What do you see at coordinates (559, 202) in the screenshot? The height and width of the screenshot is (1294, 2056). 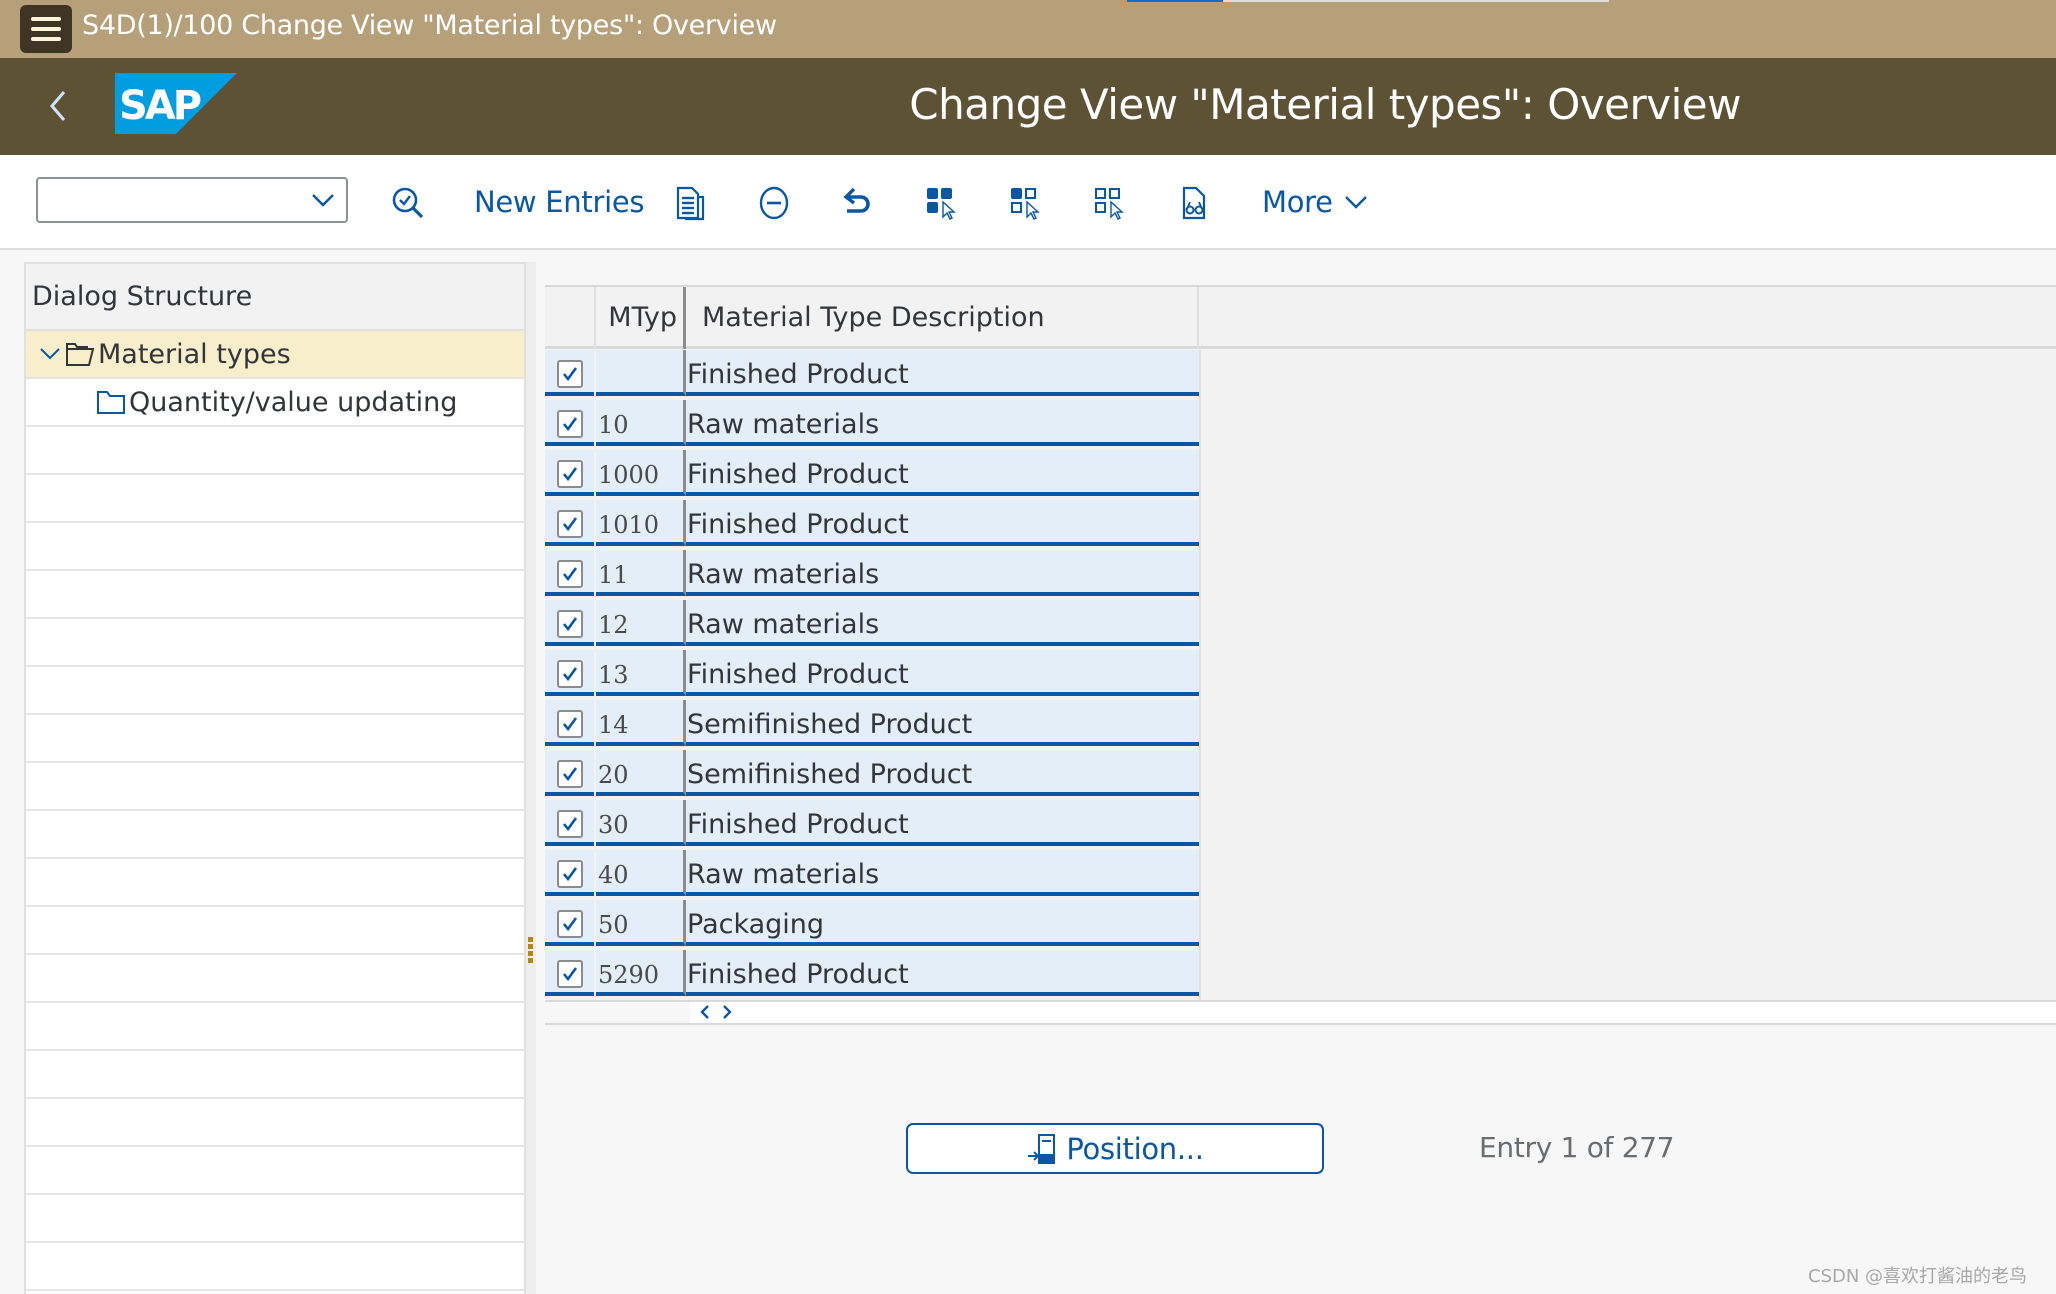 I see `new-entries-button: New Entries` at bounding box center [559, 202].